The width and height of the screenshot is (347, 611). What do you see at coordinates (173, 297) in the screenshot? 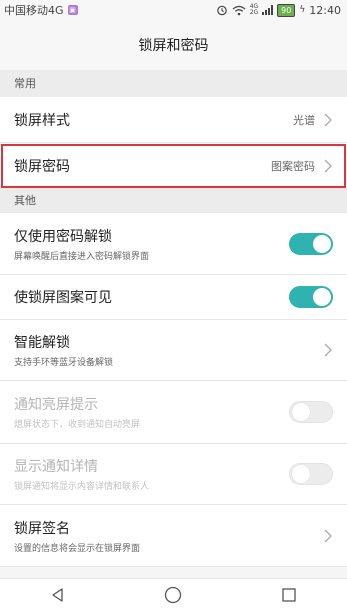
I see `pattern-visible-row: 使锁屏图案可见` at bounding box center [173, 297].